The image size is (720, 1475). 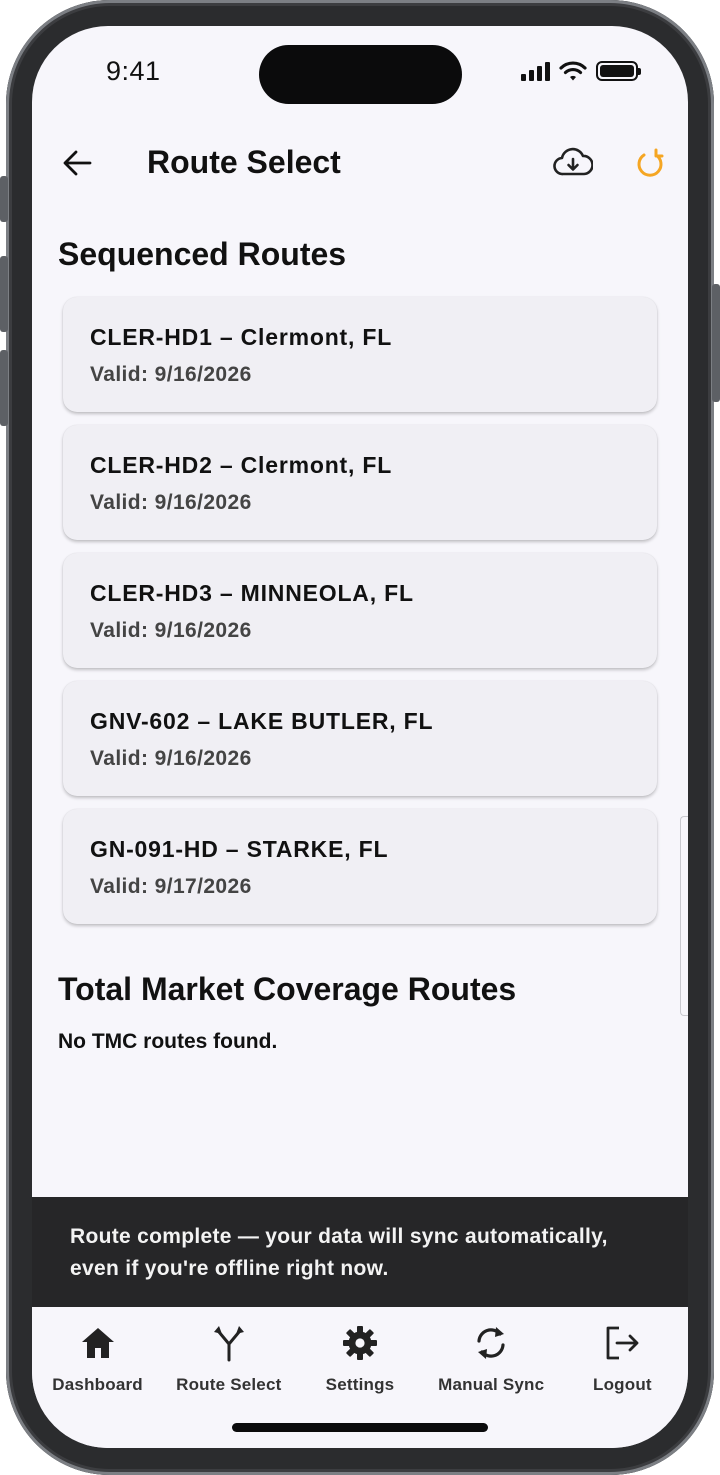 What do you see at coordinates (244, 162) in the screenshot?
I see `page-title: Route Select` at bounding box center [244, 162].